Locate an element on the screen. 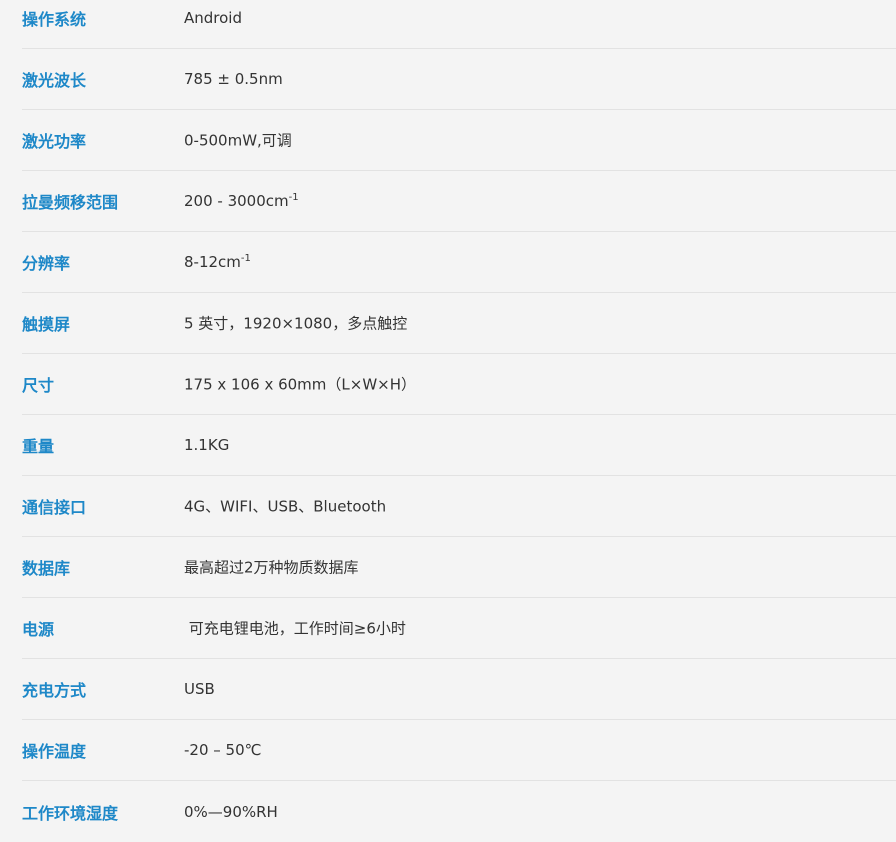 The height and width of the screenshot is (842, 896). spec-label: 操作系统 is located at coordinates (54, 19).